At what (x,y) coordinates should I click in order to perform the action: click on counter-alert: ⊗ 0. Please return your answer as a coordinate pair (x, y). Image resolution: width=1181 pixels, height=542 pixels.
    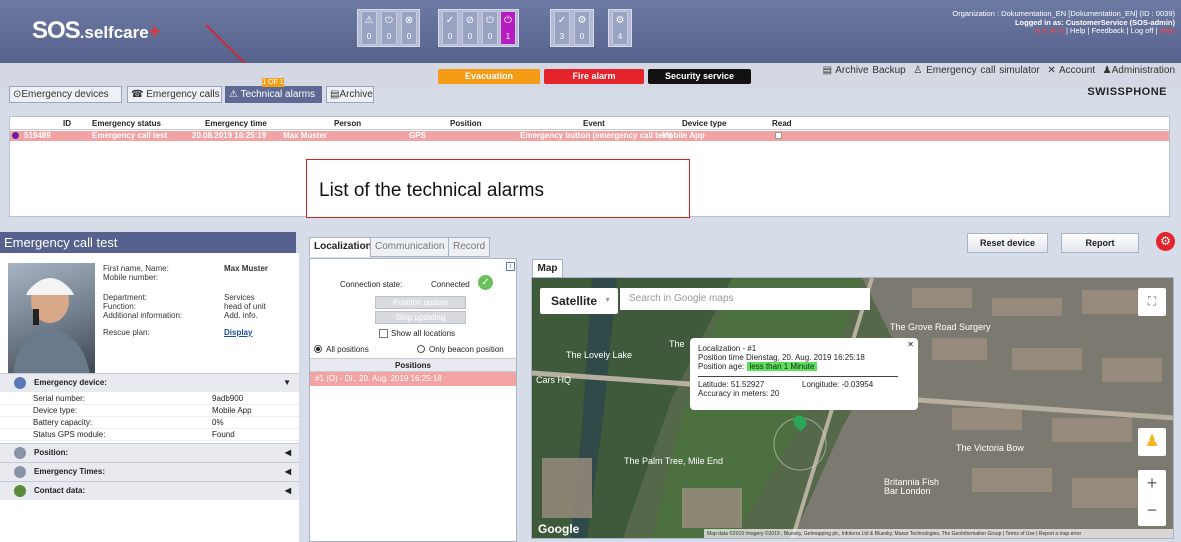
    Looking at the image, I should click on (409, 28).